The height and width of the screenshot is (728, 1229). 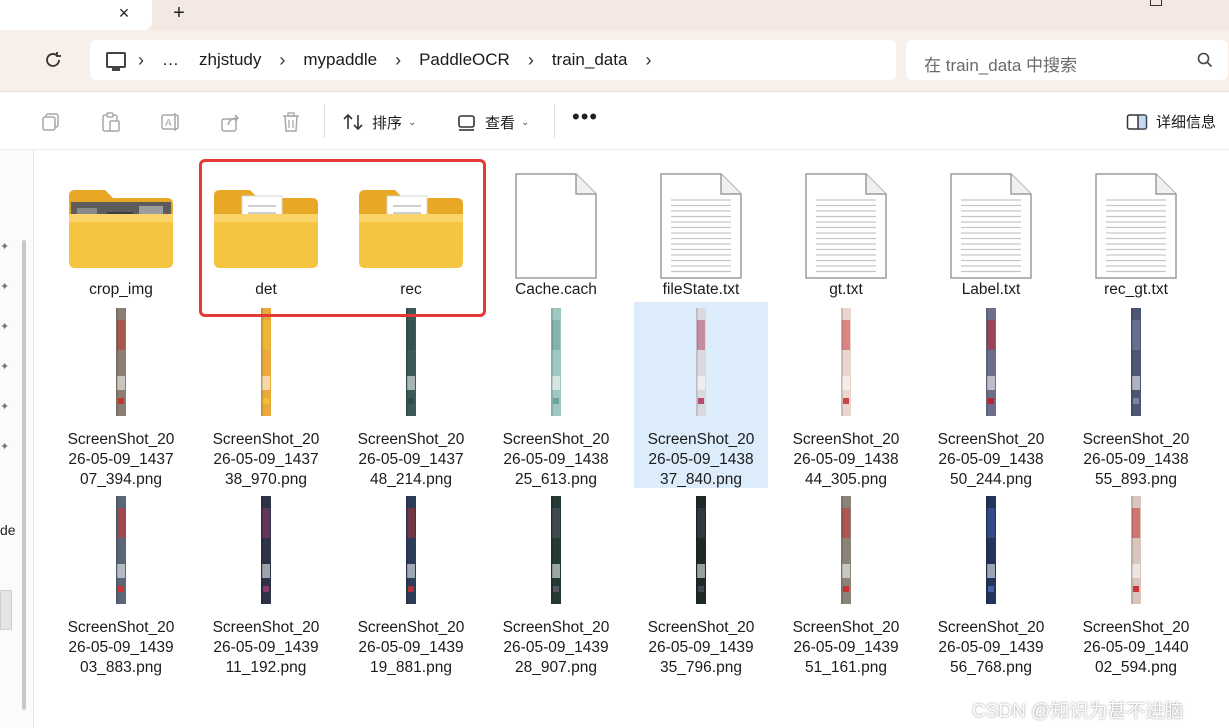 I want to click on nav-item-label: de, so click(x=8, y=530).